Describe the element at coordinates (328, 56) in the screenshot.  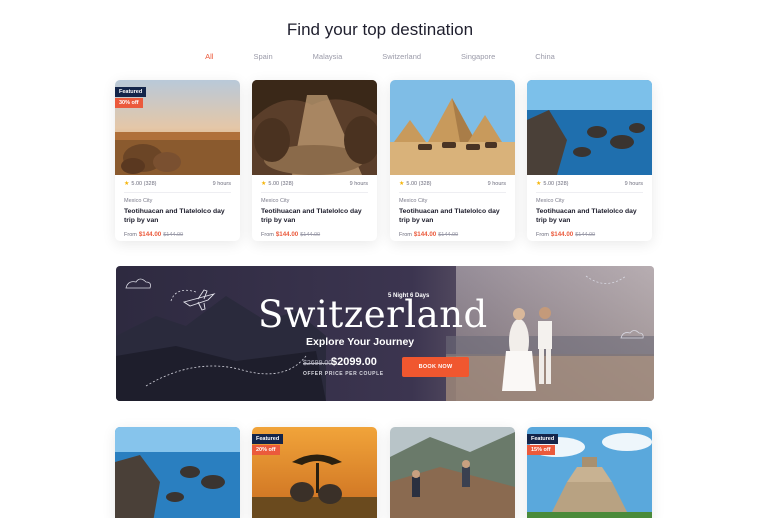
I see `tab-malaysia: Malaysia` at that location.